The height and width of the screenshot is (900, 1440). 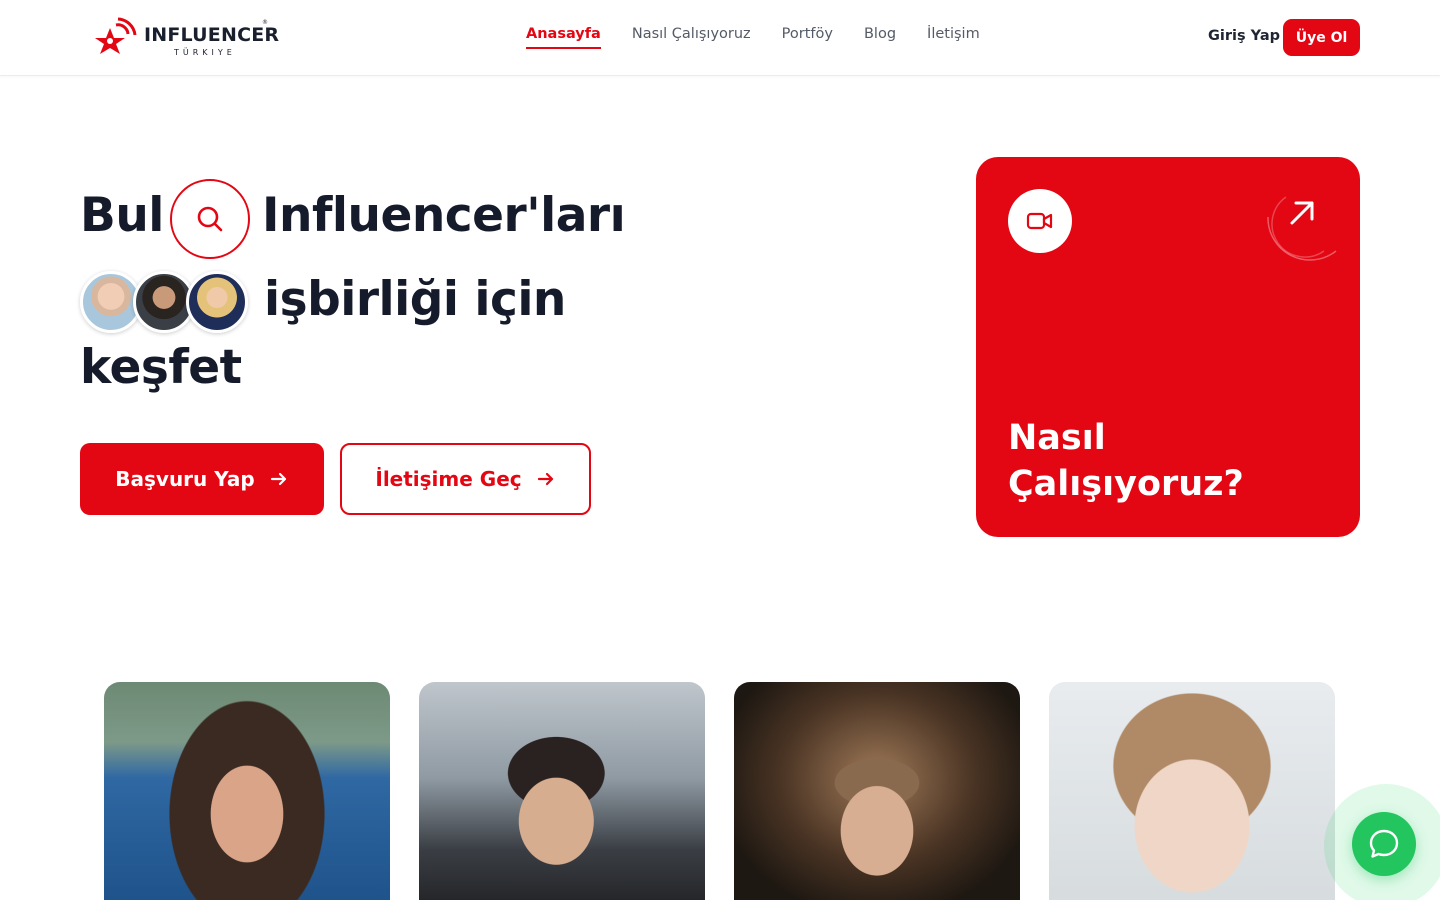 What do you see at coordinates (265, 22) in the screenshot?
I see `registered-mark: ®` at bounding box center [265, 22].